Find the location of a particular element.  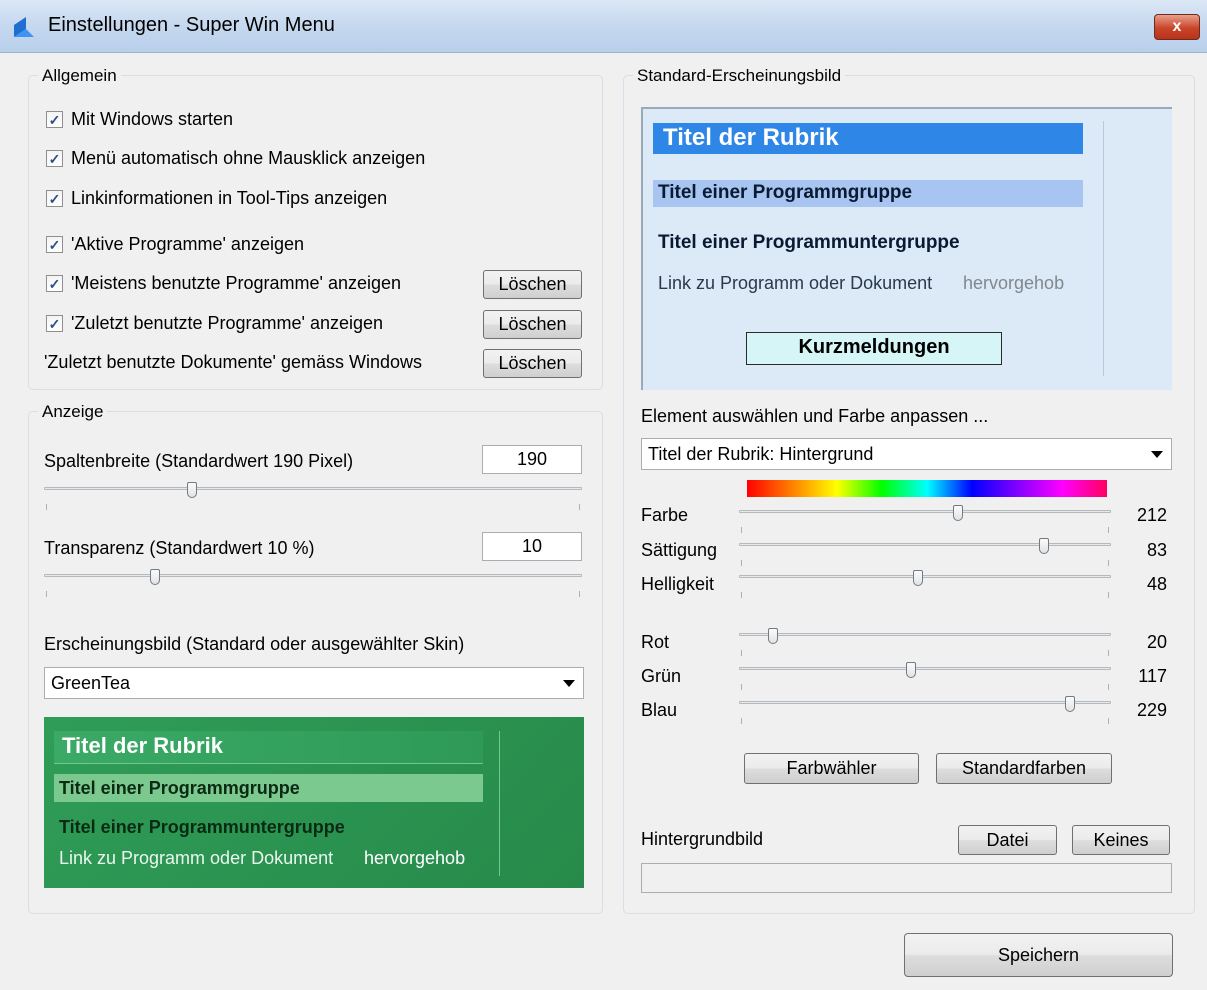

clear-recent-programs-button: Löschen is located at coordinates (532, 324).